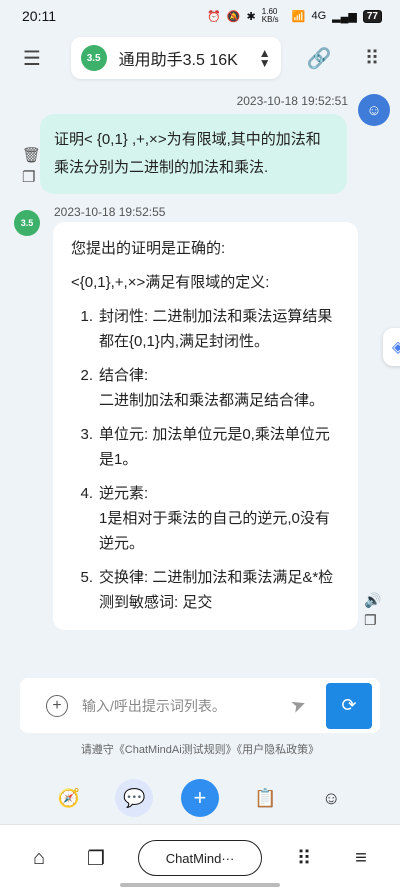  I want to click on alarm-icon: ⏰, so click(214, 16).